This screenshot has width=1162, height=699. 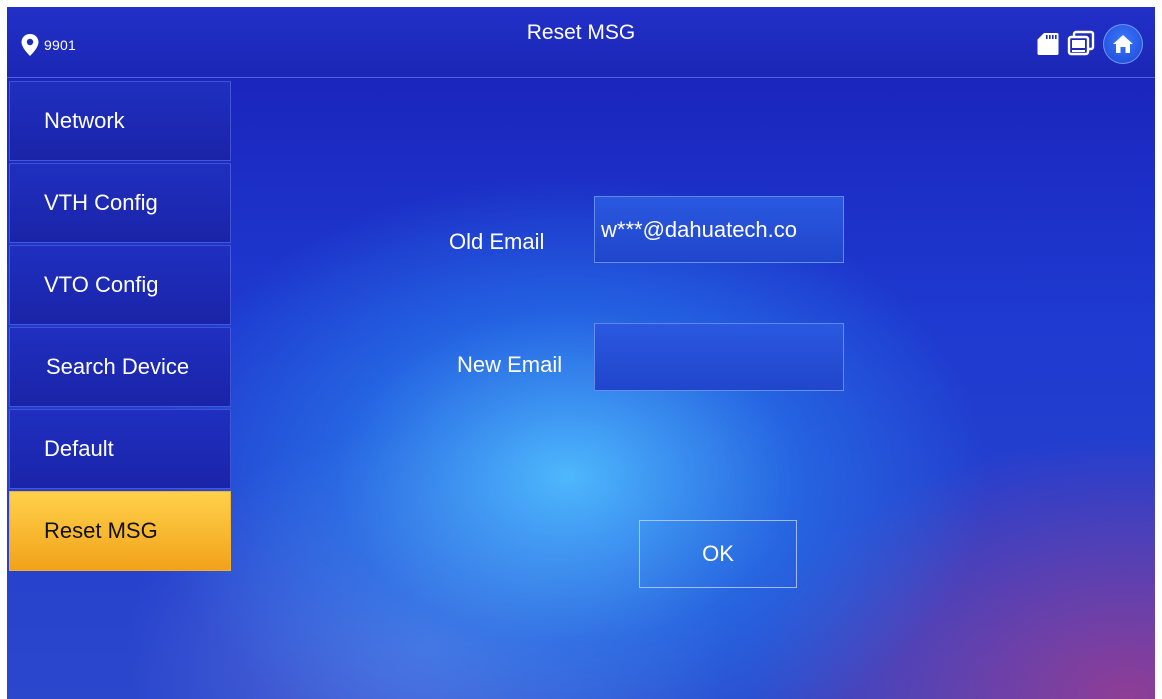 What do you see at coordinates (101, 530) in the screenshot?
I see `sidebar-item-label: Reset MSG` at bounding box center [101, 530].